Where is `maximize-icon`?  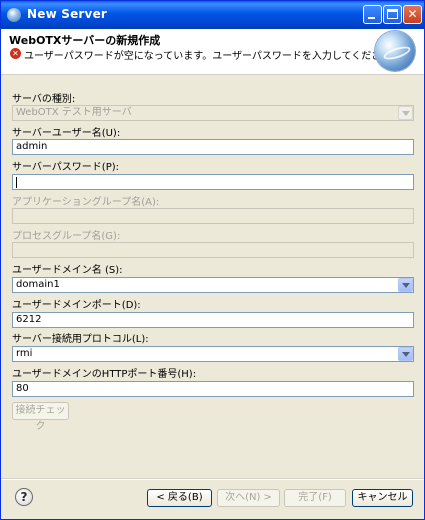 maximize-icon is located at coordinates (392, 14).